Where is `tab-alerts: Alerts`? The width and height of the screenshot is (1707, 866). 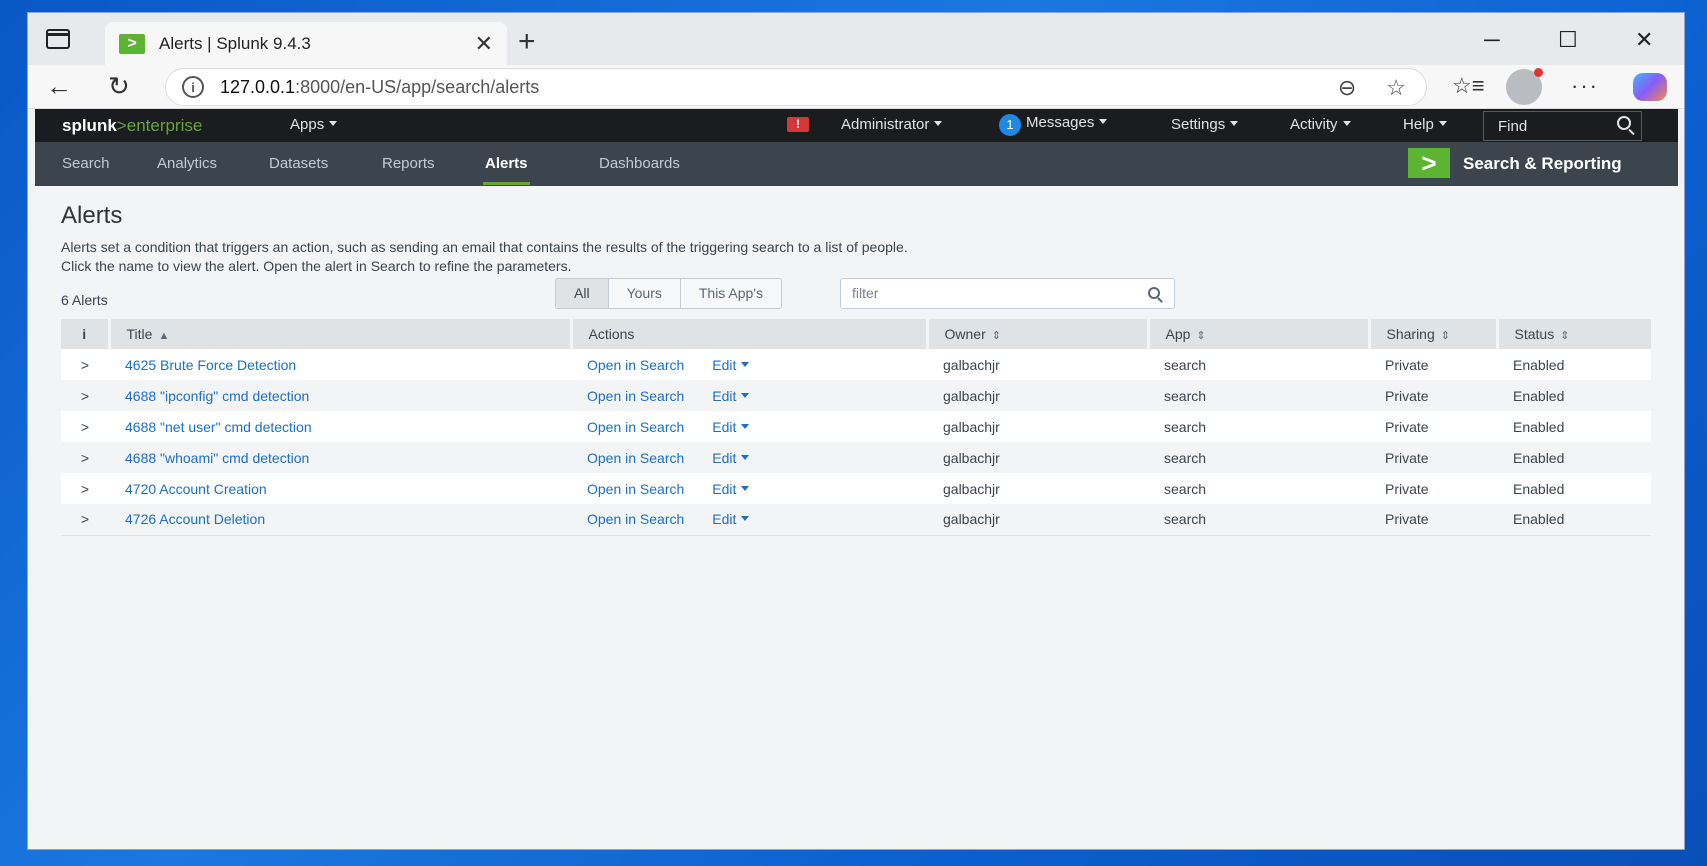 tab-alerts: Alerts is located at coordinates (506, 170).